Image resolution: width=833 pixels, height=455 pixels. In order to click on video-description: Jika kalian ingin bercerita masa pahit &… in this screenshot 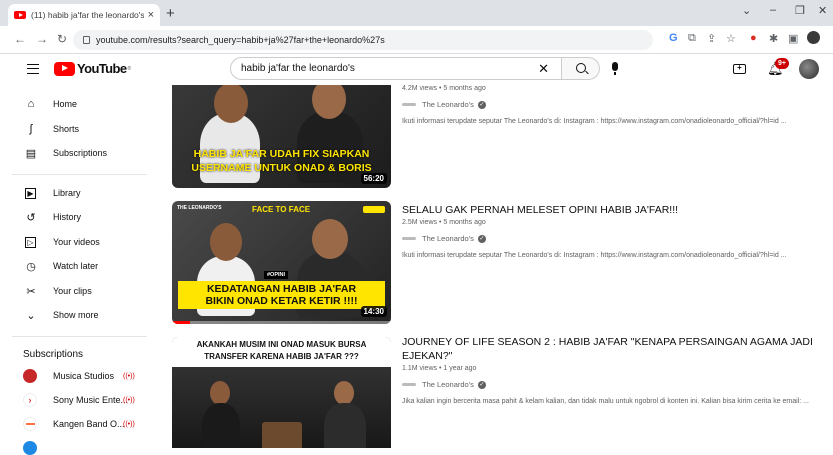, I will do `click(605, 401)`.